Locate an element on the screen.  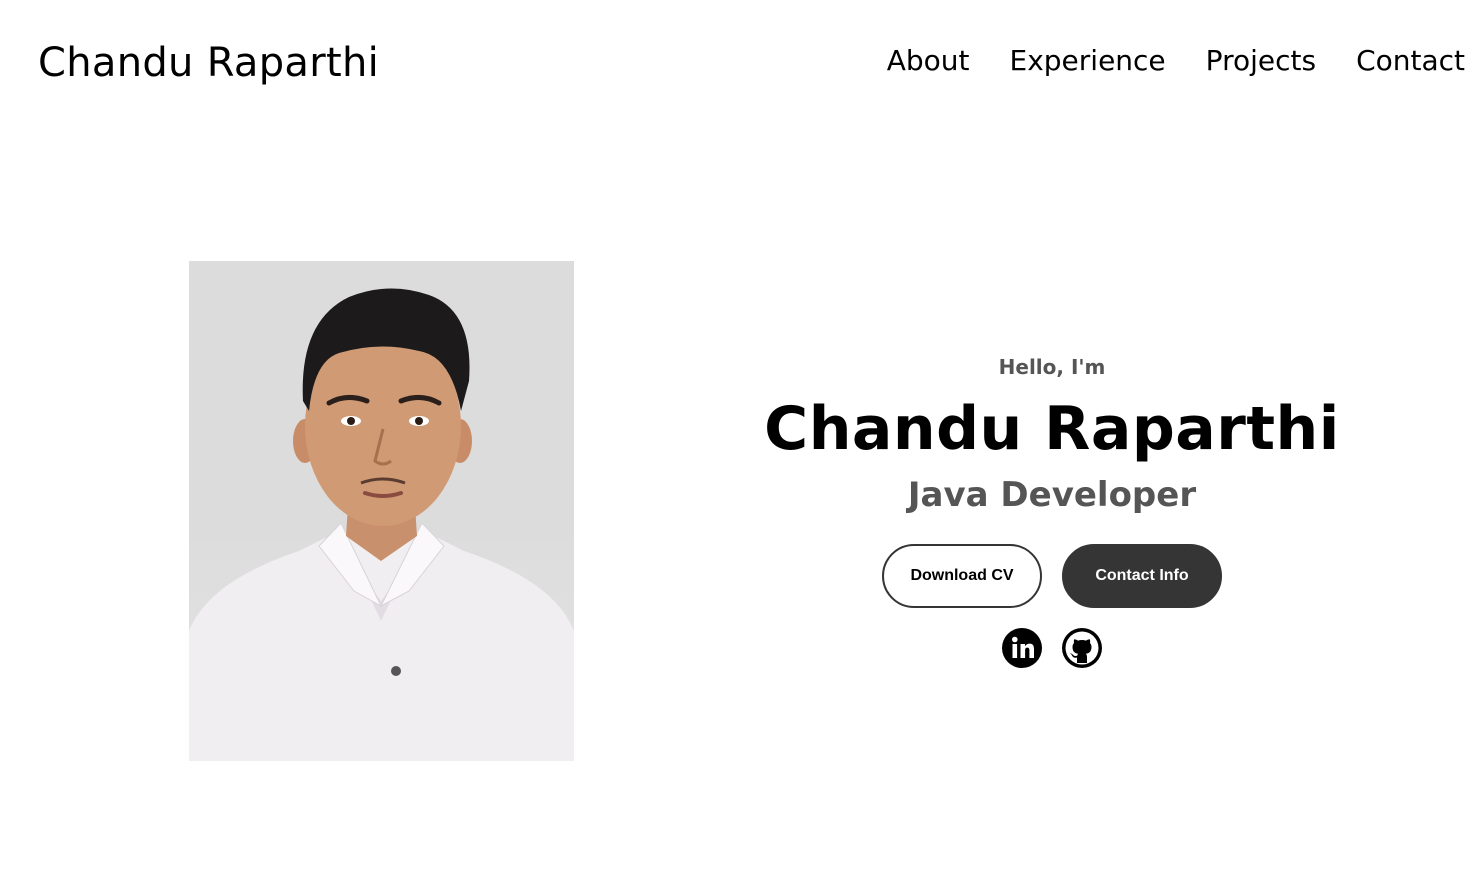
nav-link-projects: Projects is located at coordinates (1261, 60).